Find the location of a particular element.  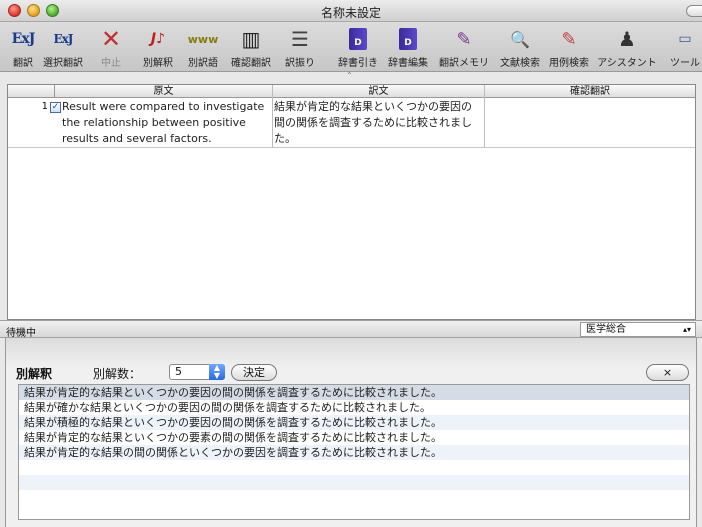

confirm-translate-button: ▥ 確認翻訳 is located at coordinates (251, 47).